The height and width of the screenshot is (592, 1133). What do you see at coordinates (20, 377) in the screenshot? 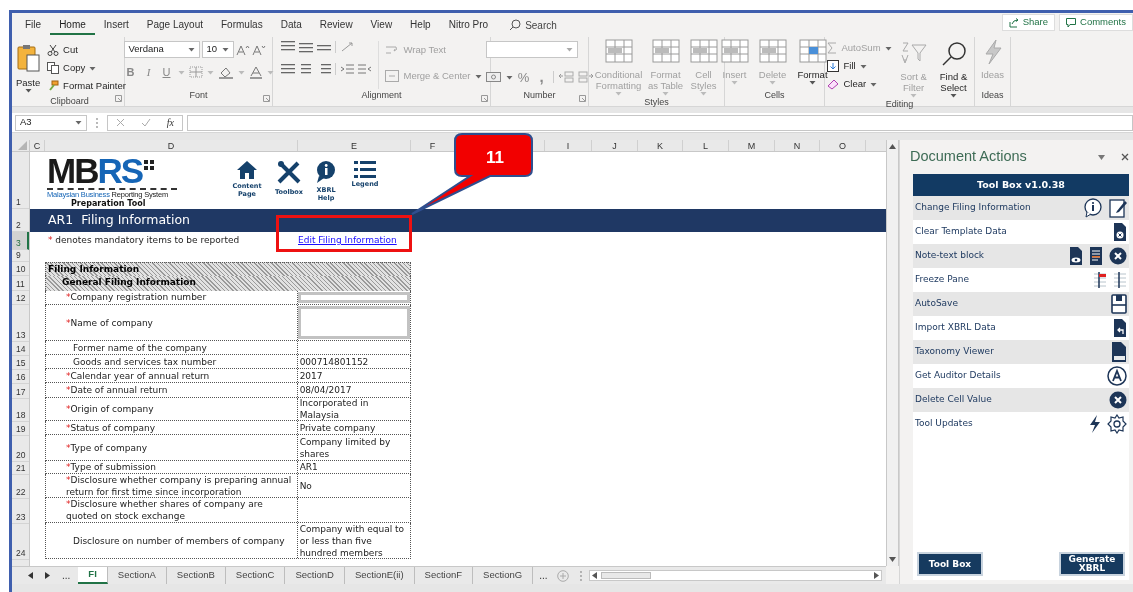
I see `row-header: 16` at bounding box center [20, 377].